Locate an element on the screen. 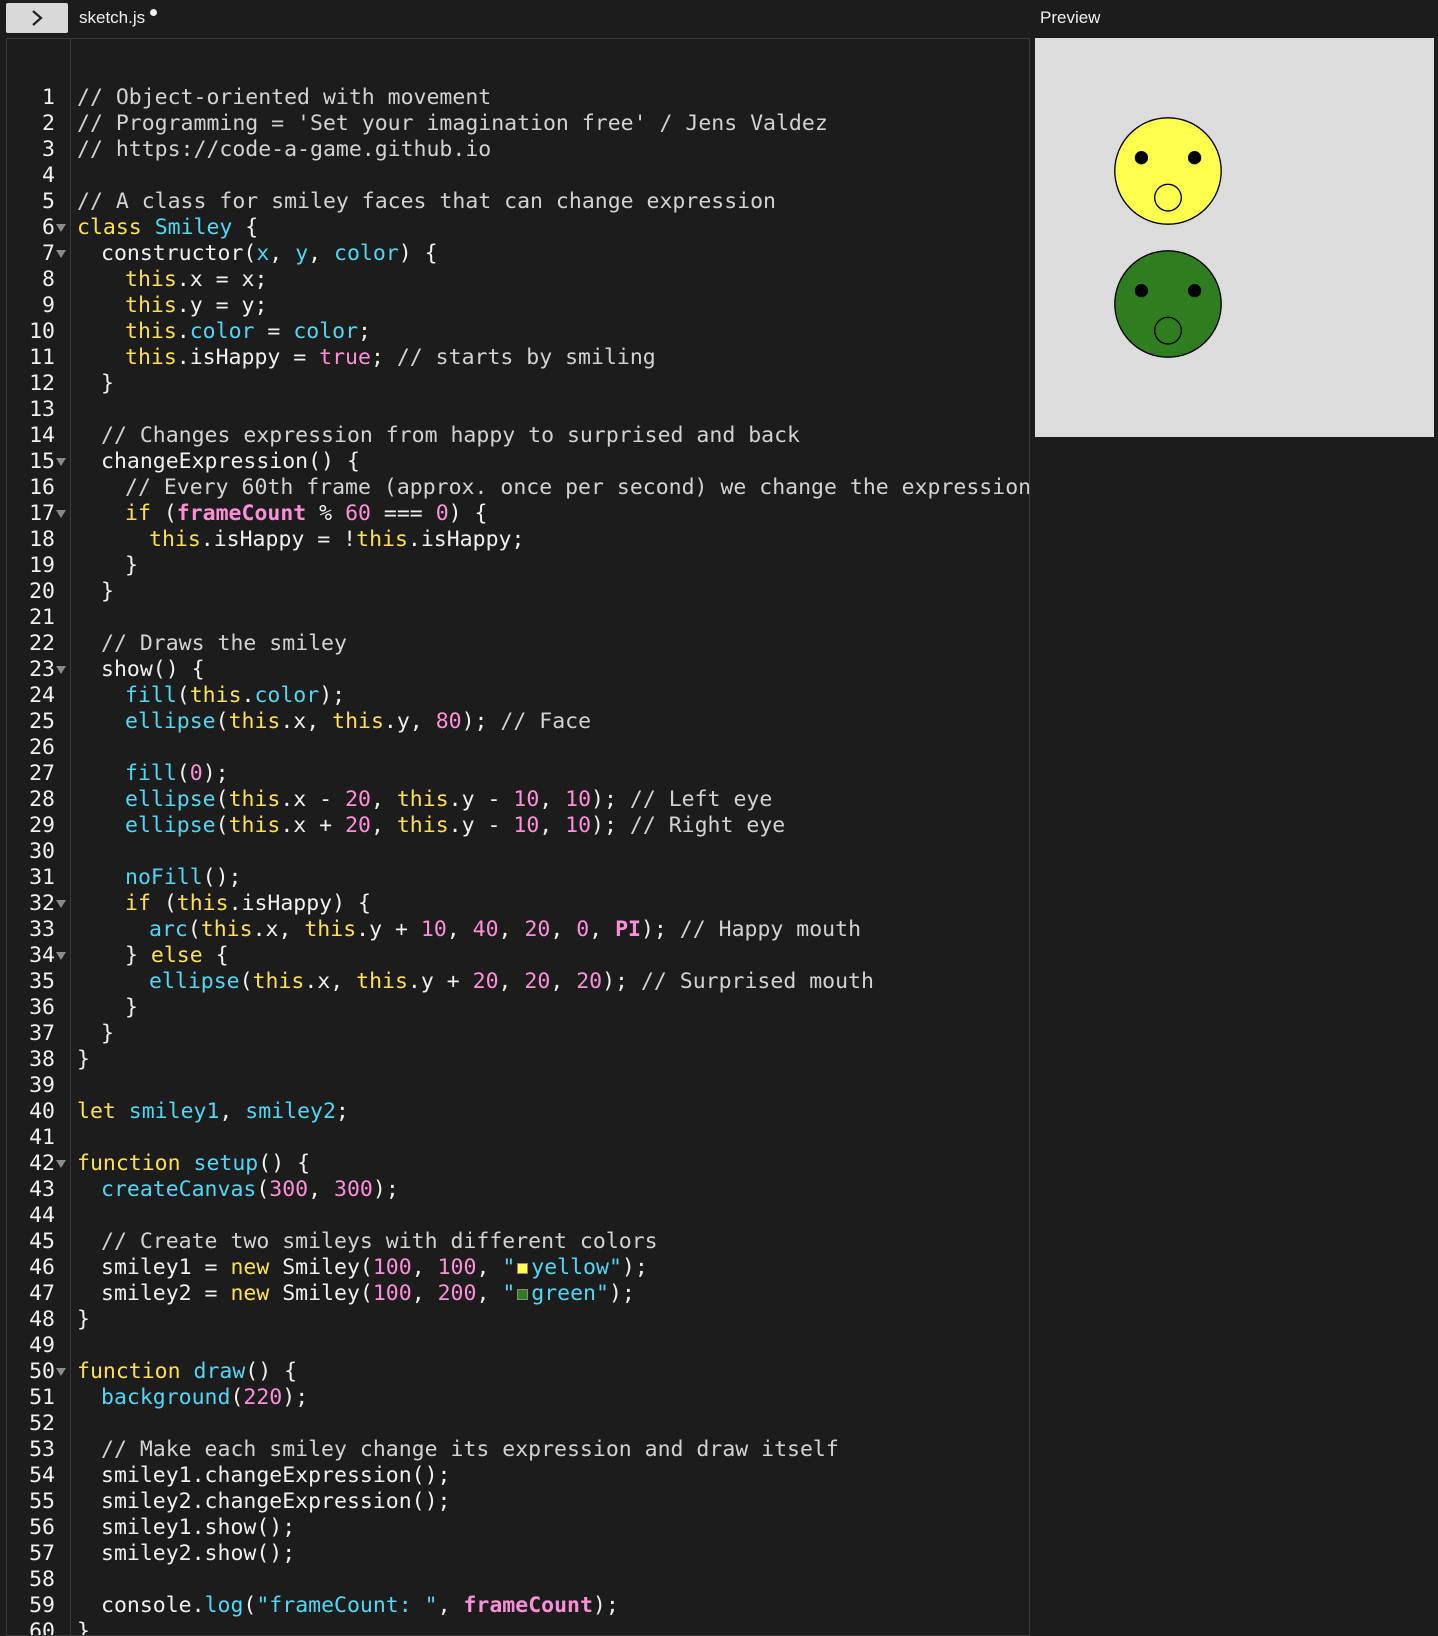 The image size is (1438, 1636). smiley-yellow is located at coordinates (1168, 171).